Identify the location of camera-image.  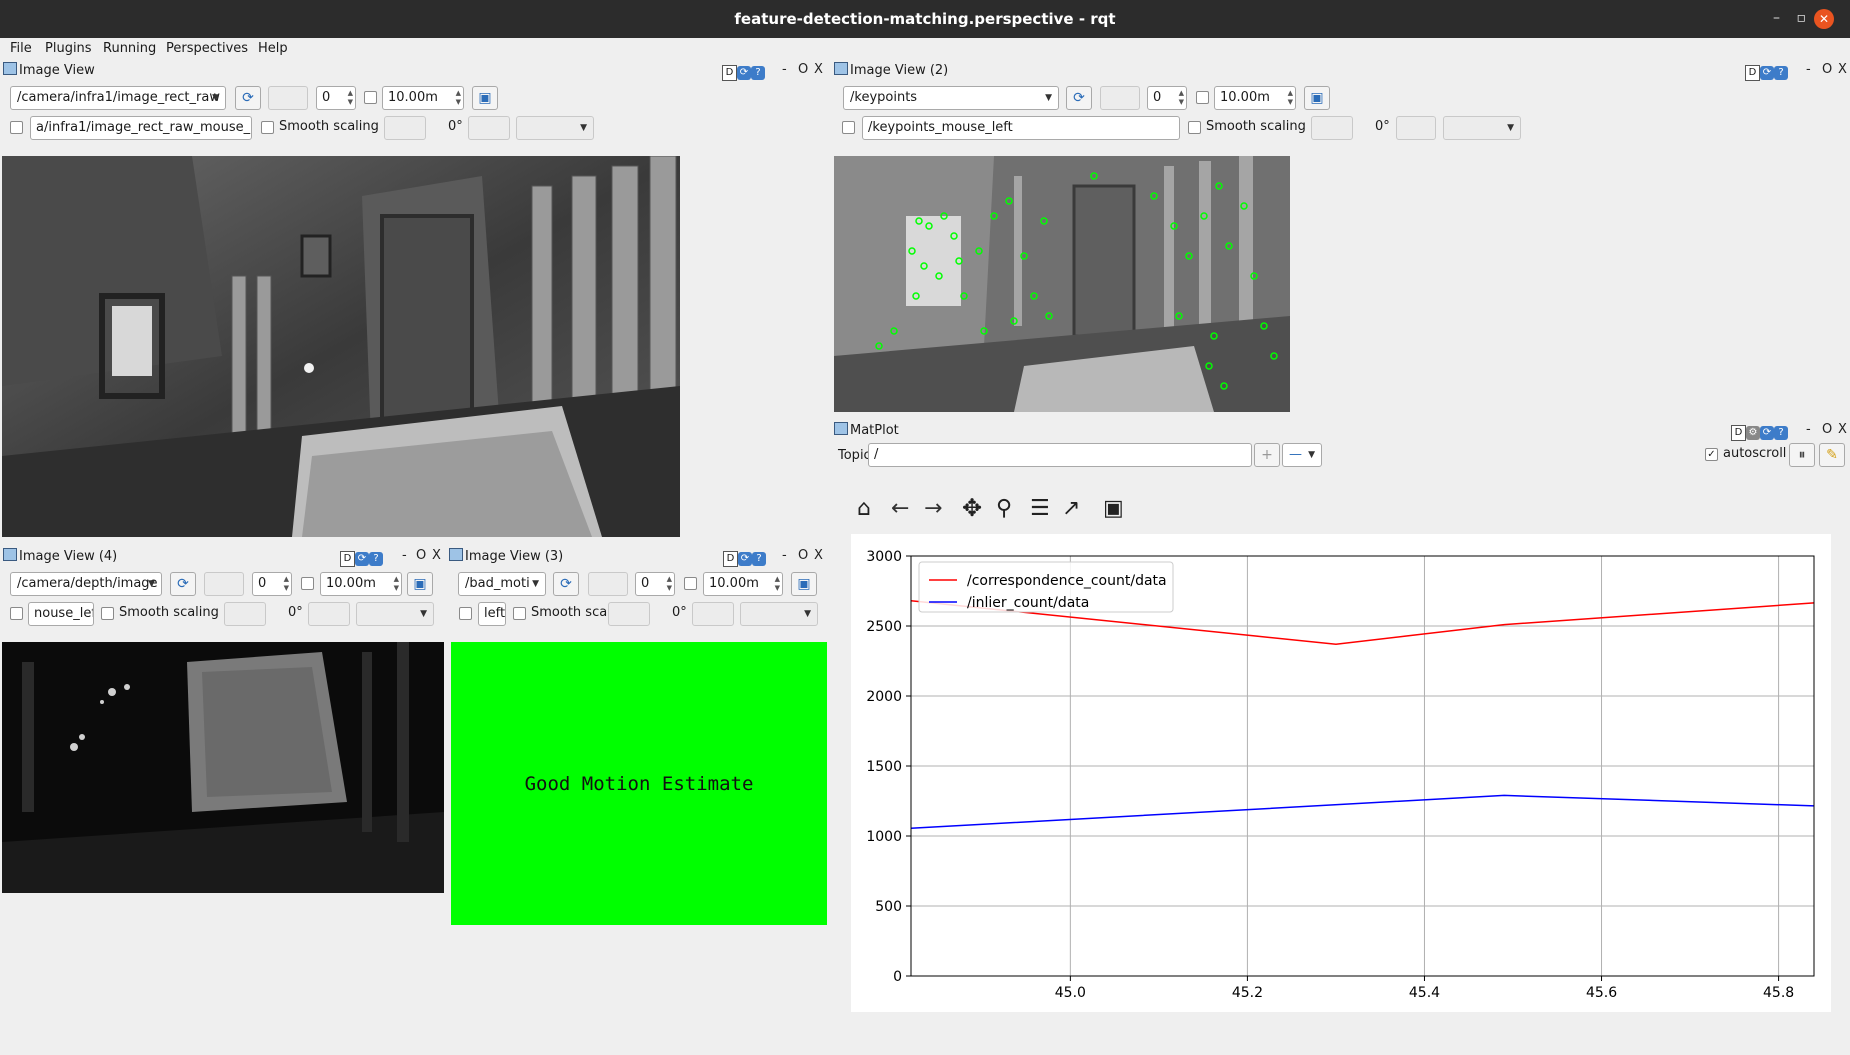
(341, 346).